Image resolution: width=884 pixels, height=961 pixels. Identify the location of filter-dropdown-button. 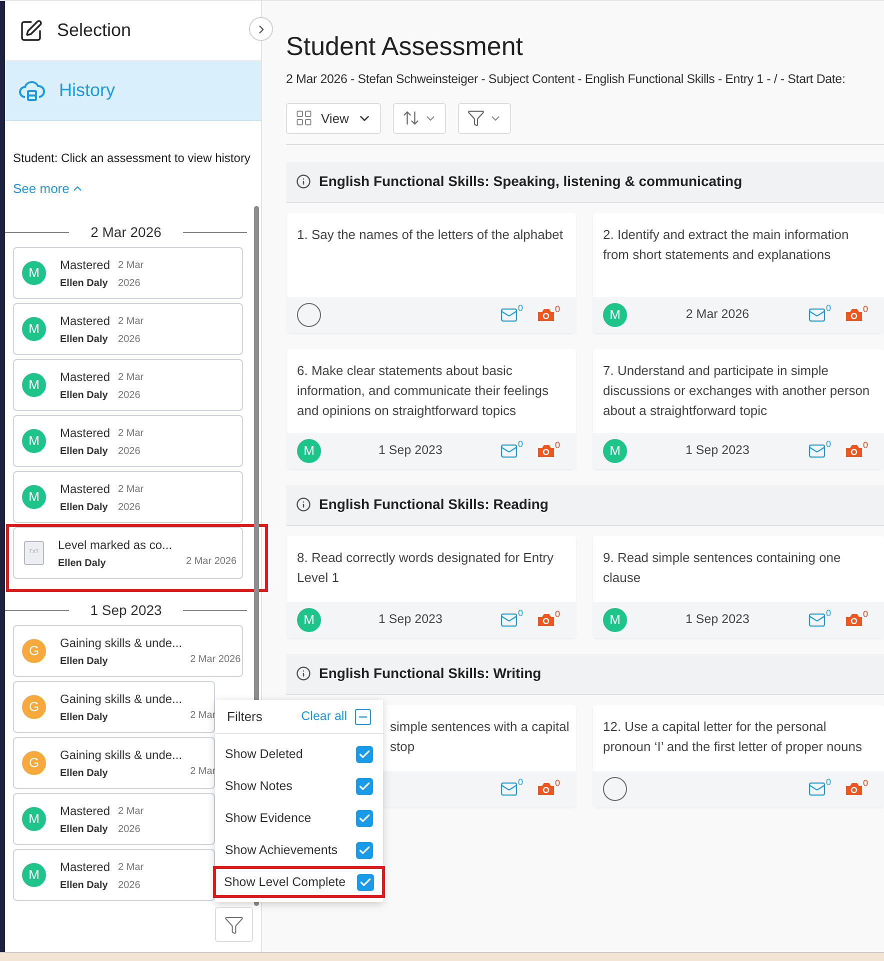
(484, 118).